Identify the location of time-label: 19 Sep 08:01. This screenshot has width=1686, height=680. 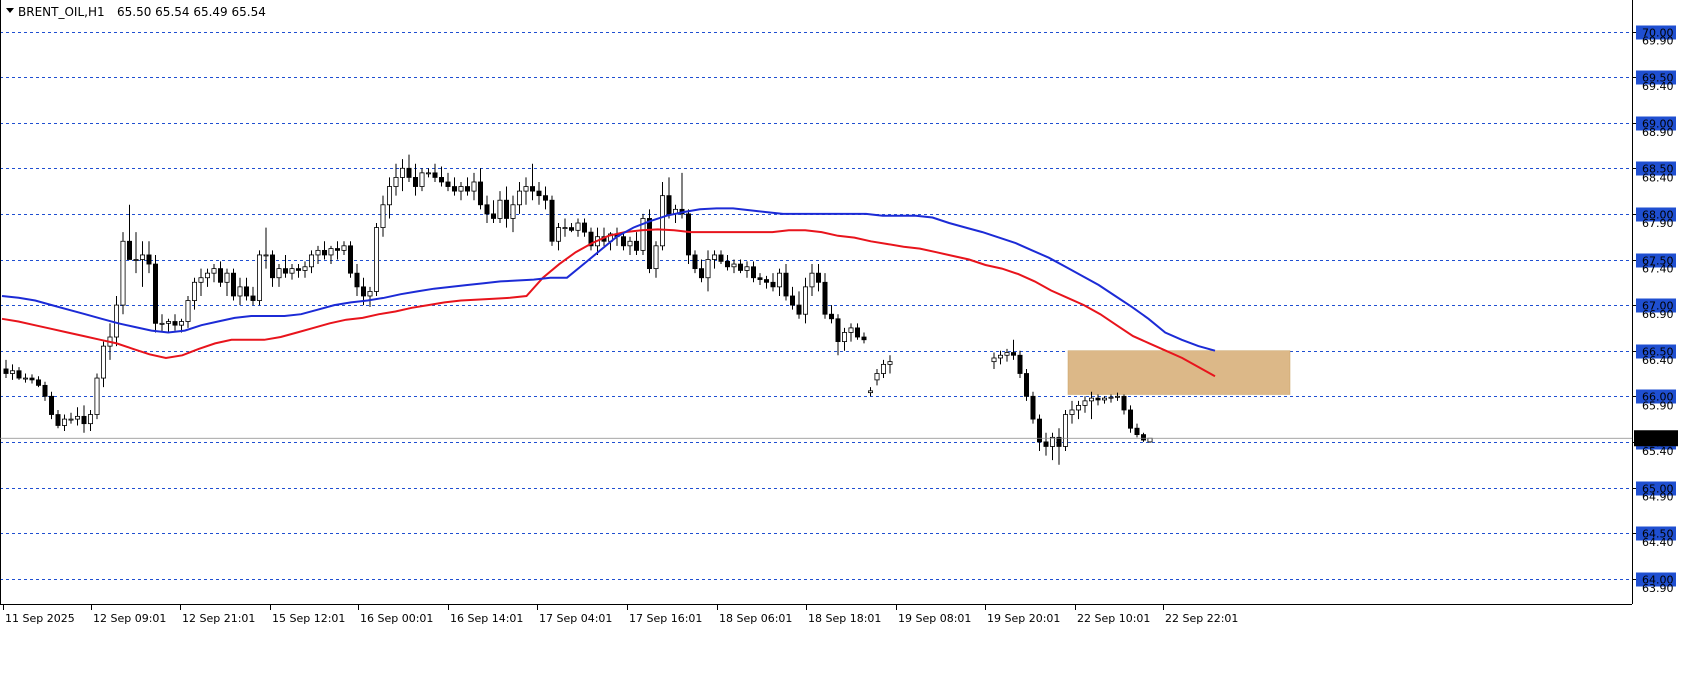
(934, 618).